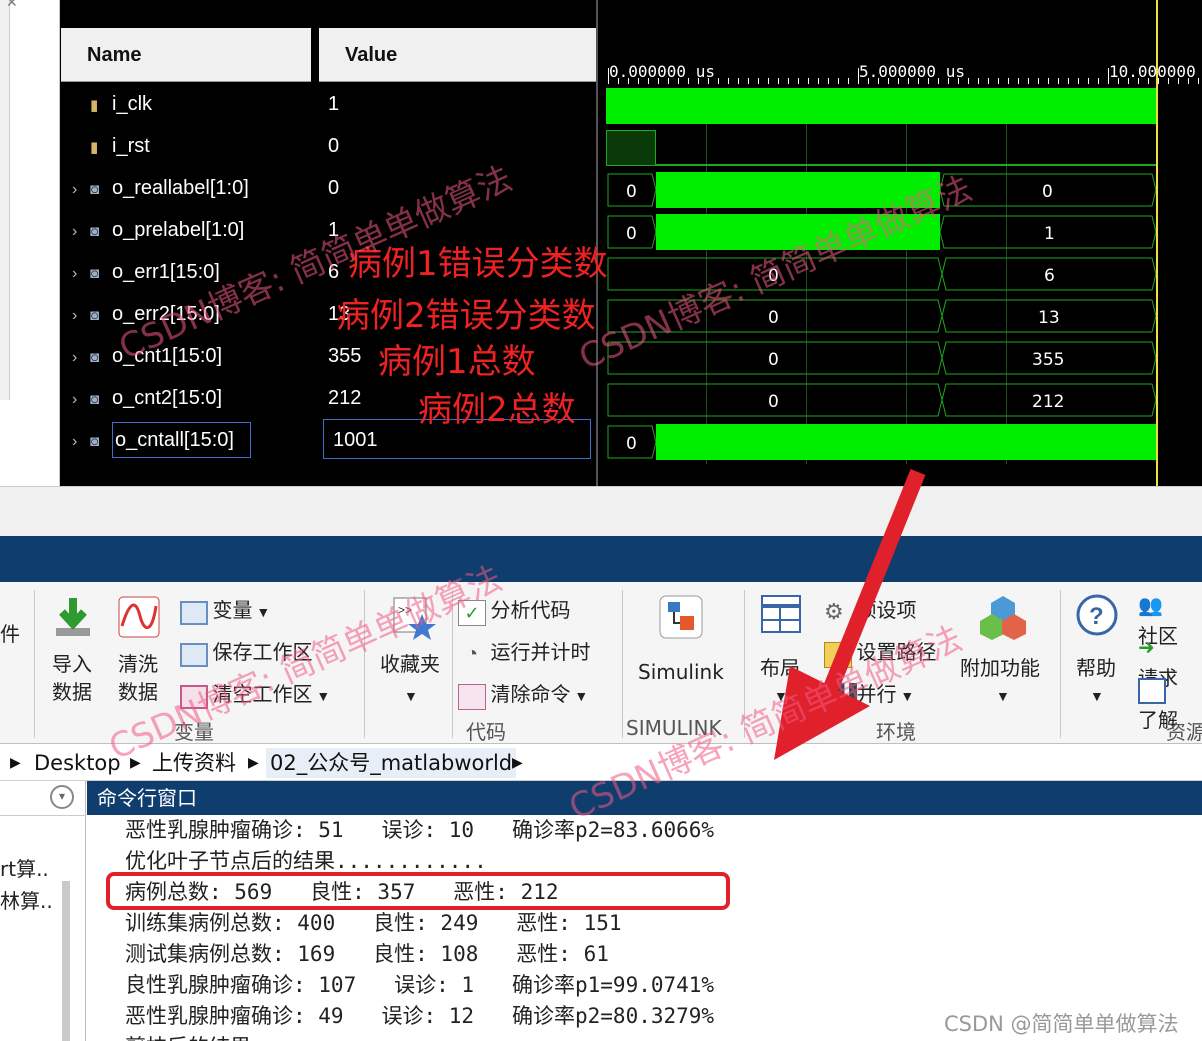 The width and height of the screenshot is (1202, 1041). Describe the element at coordinates (1152, 691) in the screenshot. I see `learn-icon` at that location.